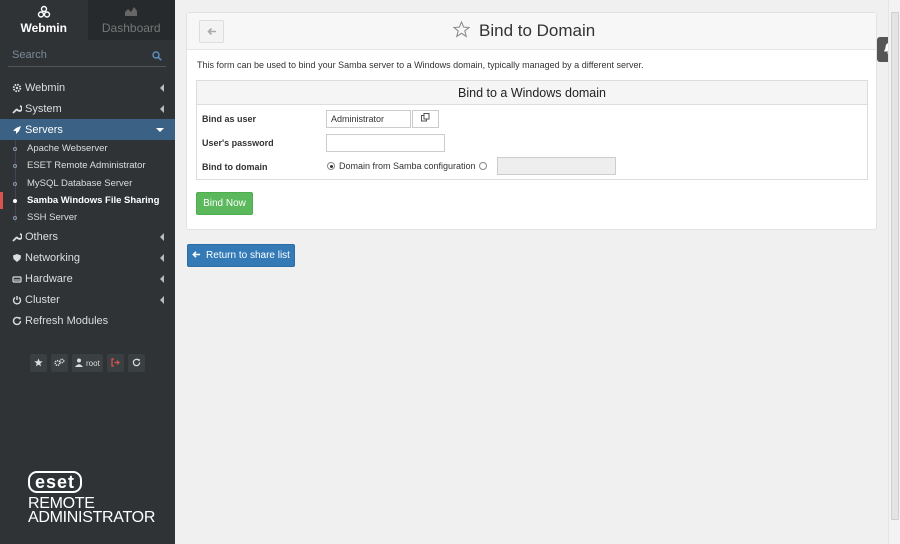 This screenshot has height=544, width=900. Describe the element at coordinates (93, 363) in the screenshot. I see `username: root` at that location.